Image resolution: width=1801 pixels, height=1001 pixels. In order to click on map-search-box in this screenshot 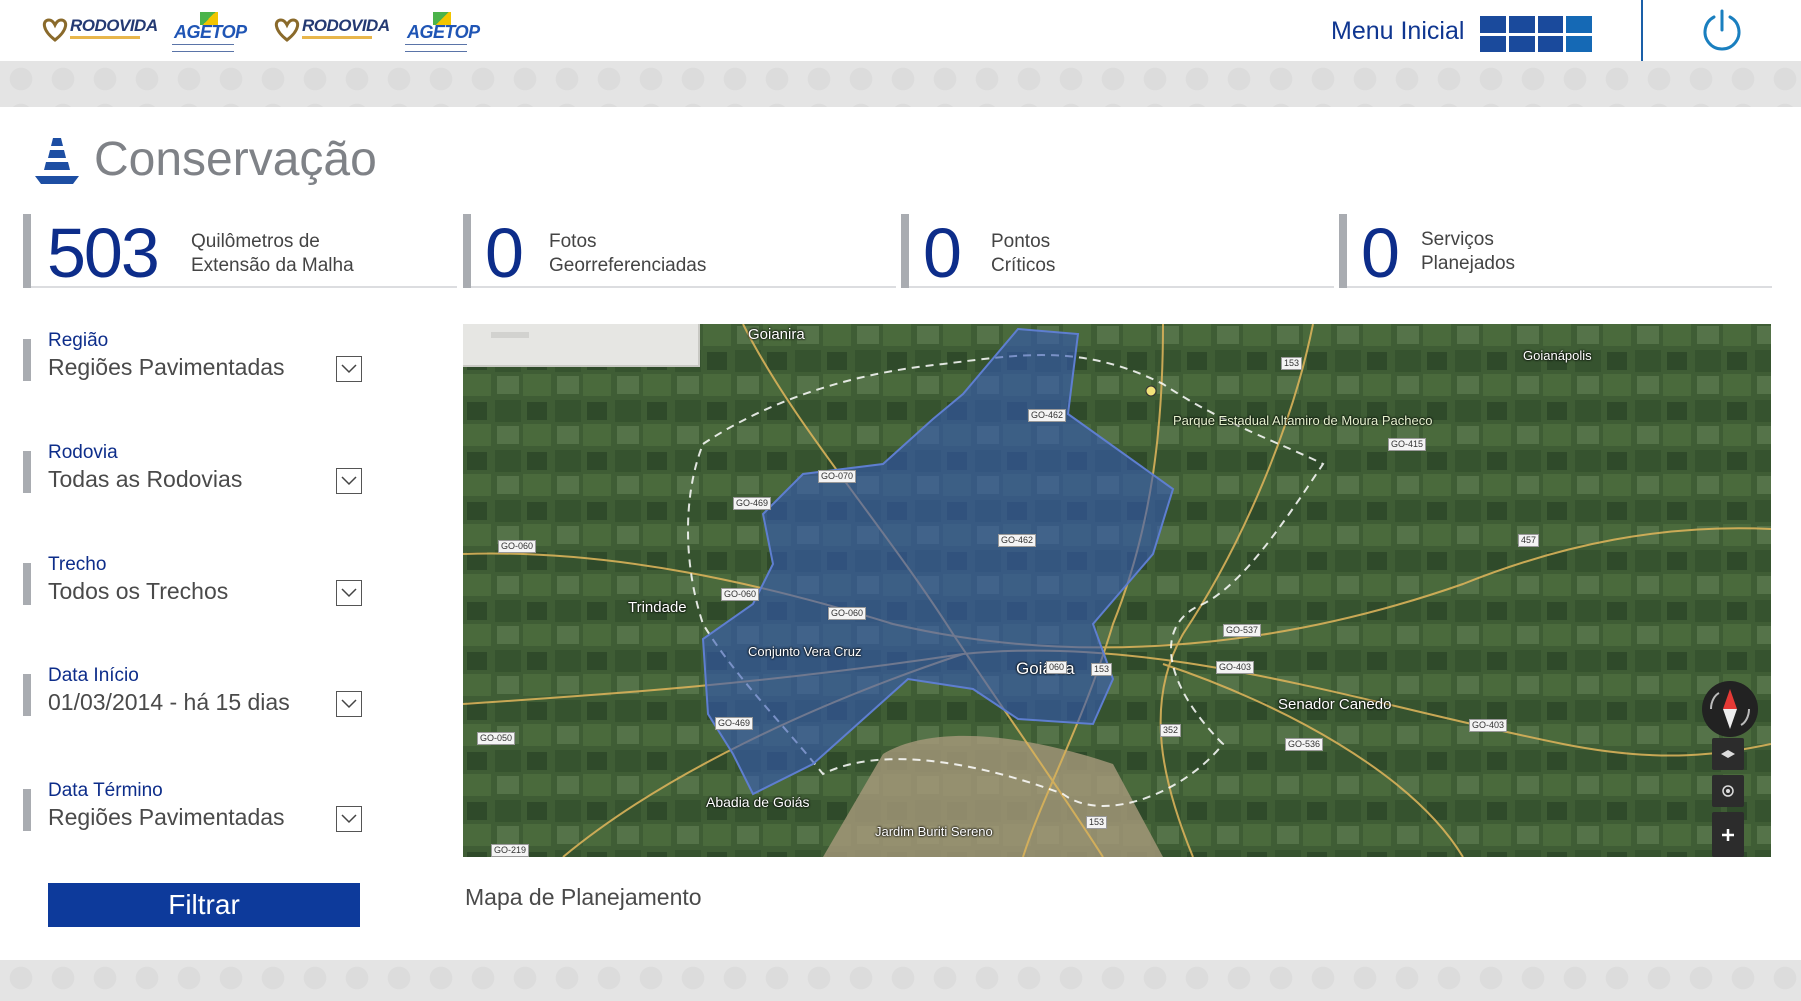, I will do `click(581, 345)`.